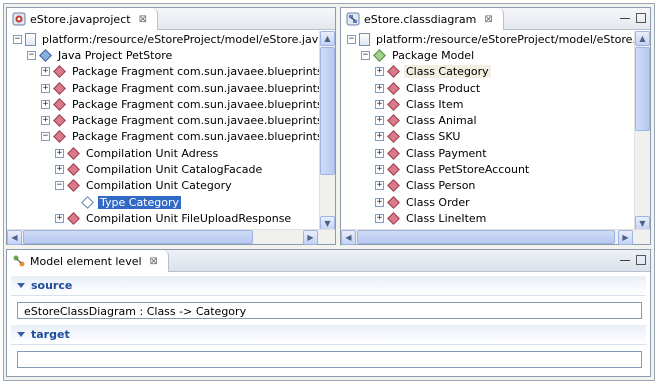 This screenshot has height=383, width=657. Describe the element at coordinates (164, 153) in the screenshot. I see `tree-item: + Compilation Unit Adress` at that location.